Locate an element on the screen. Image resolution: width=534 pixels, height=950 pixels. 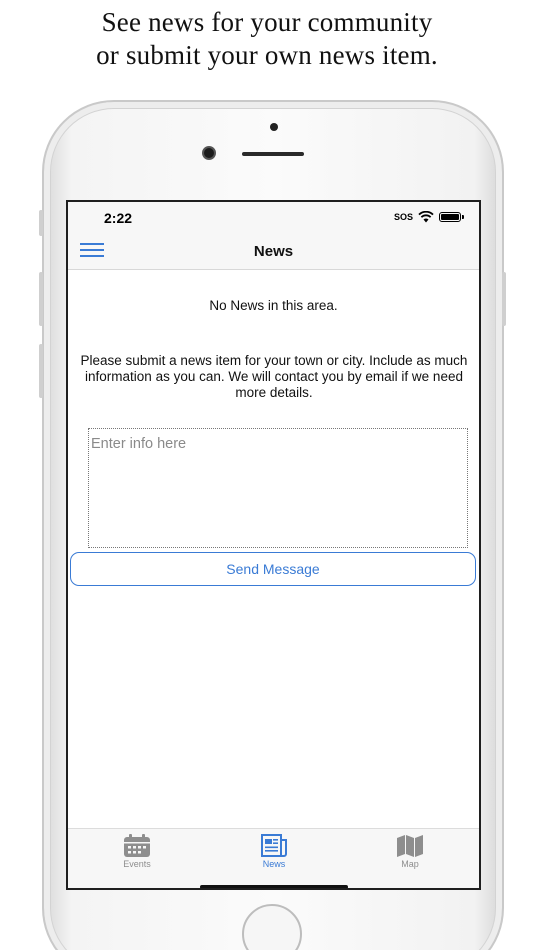
tab-news: News is located at coordinates (274, 852).